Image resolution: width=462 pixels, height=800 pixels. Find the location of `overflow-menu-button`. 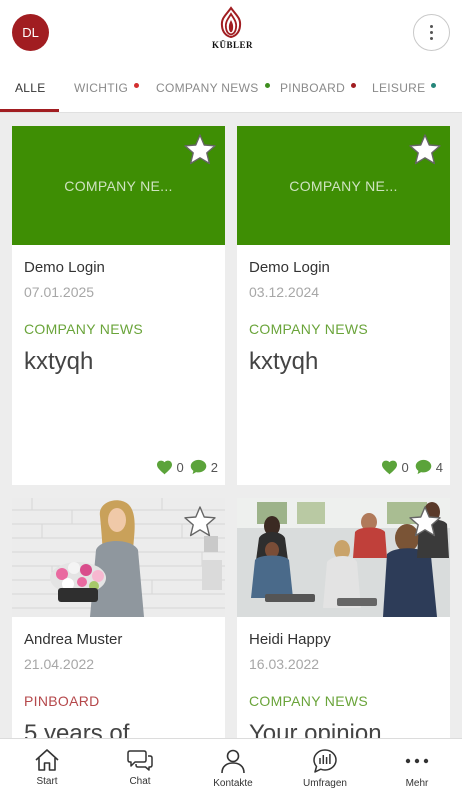

overflow-menu-button is located at coordinates (431, 32).